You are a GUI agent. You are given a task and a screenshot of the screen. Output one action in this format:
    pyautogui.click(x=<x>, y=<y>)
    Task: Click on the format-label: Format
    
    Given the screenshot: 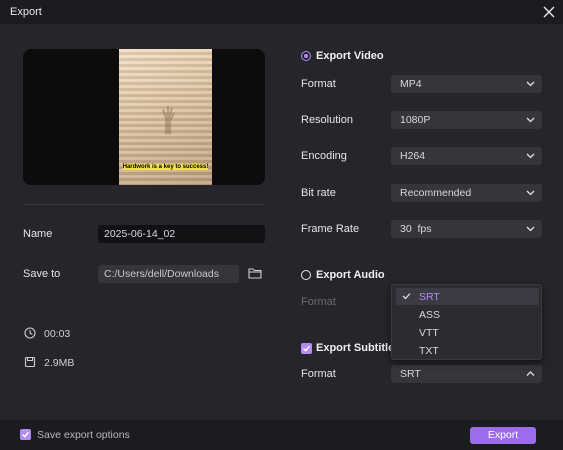 What is the action you would take?
    pyautogui.click(x=318, y=84)
    